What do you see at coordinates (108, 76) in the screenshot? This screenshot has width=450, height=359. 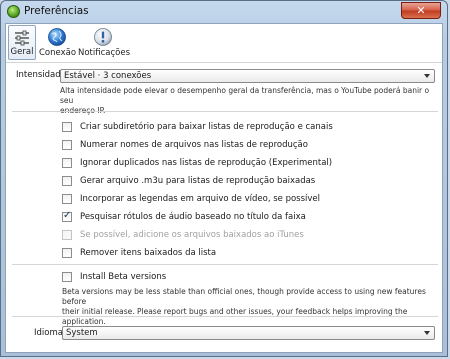 I see `intensity-value: Estável · 3 conexões` at bounding box center [108, 76].